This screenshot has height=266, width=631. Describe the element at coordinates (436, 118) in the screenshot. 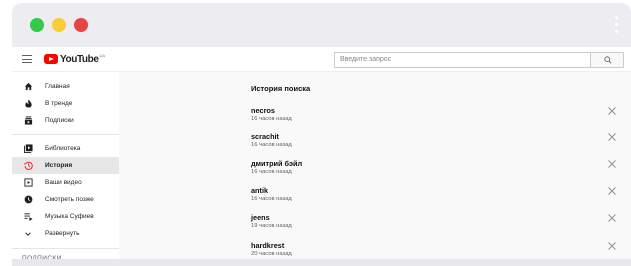

I see `list-item: necros 16 часов назад` at that location.